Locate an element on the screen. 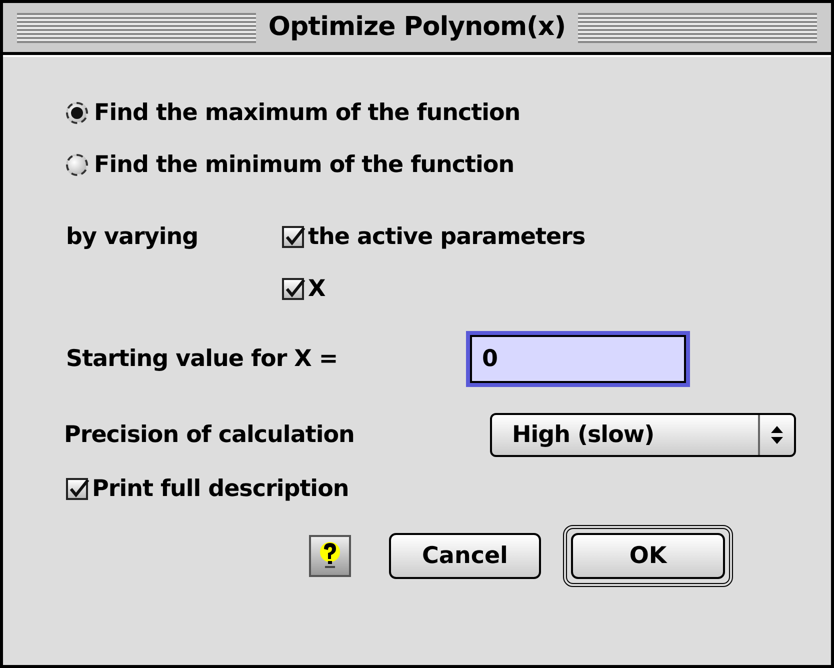 The width and height of the screenshot is (834, 668). precision-dropdown: High (slow) is located at coordinates (643, 435).